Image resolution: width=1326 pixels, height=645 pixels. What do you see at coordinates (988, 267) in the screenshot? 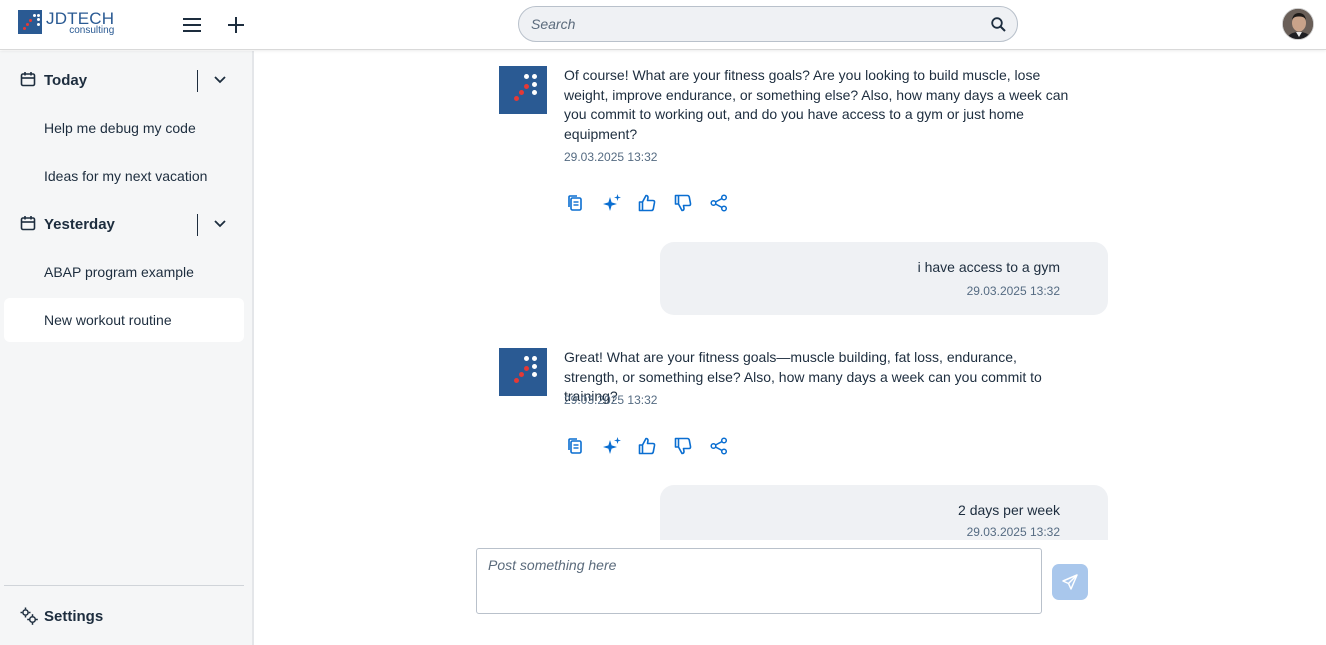
I see `user-message-text: i have access to a gym` at bounding box center [988, 267].